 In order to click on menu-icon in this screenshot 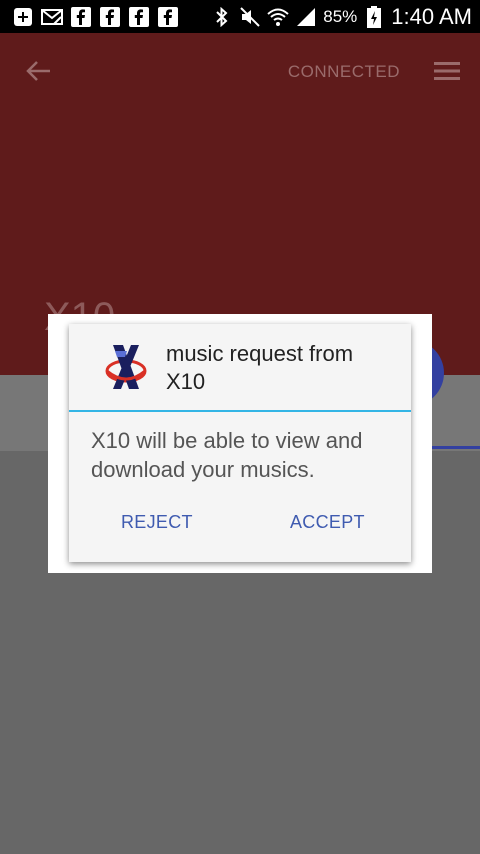, I will do `click(447, 71)`.